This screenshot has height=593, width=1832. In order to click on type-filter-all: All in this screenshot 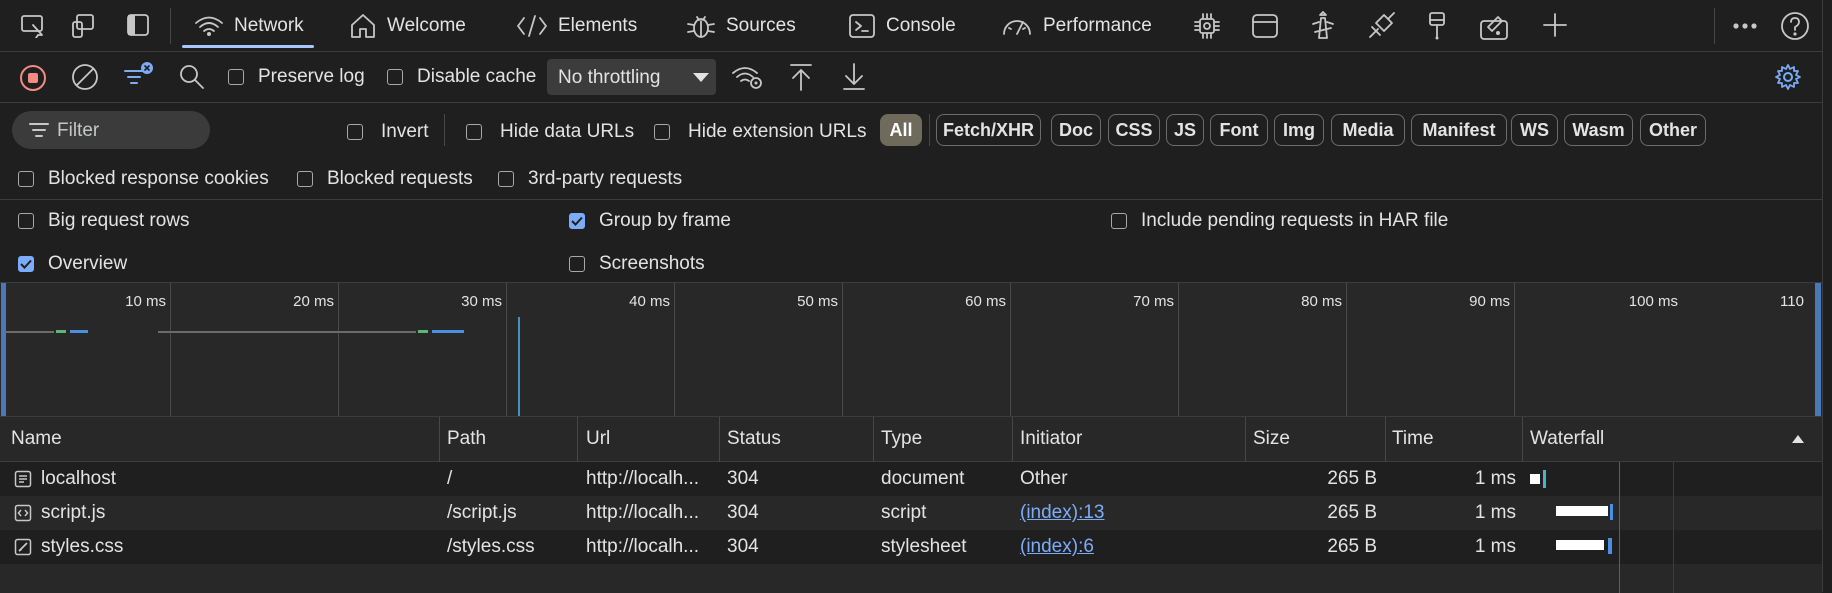, I will do `click(901, 130)`.